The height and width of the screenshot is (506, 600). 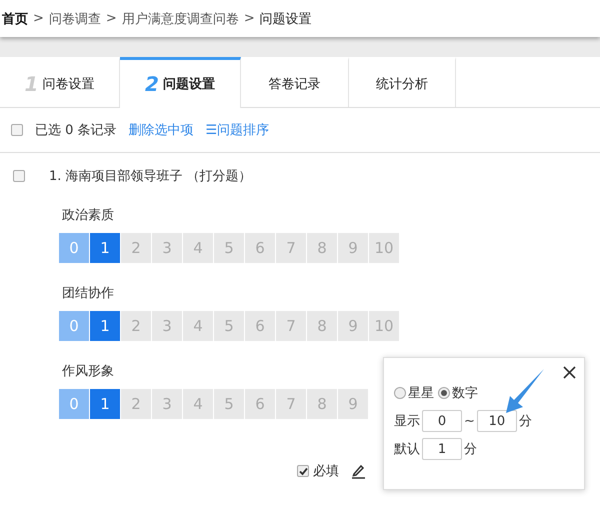 I want to click on max-input: 10, so click(x=496, y=421).